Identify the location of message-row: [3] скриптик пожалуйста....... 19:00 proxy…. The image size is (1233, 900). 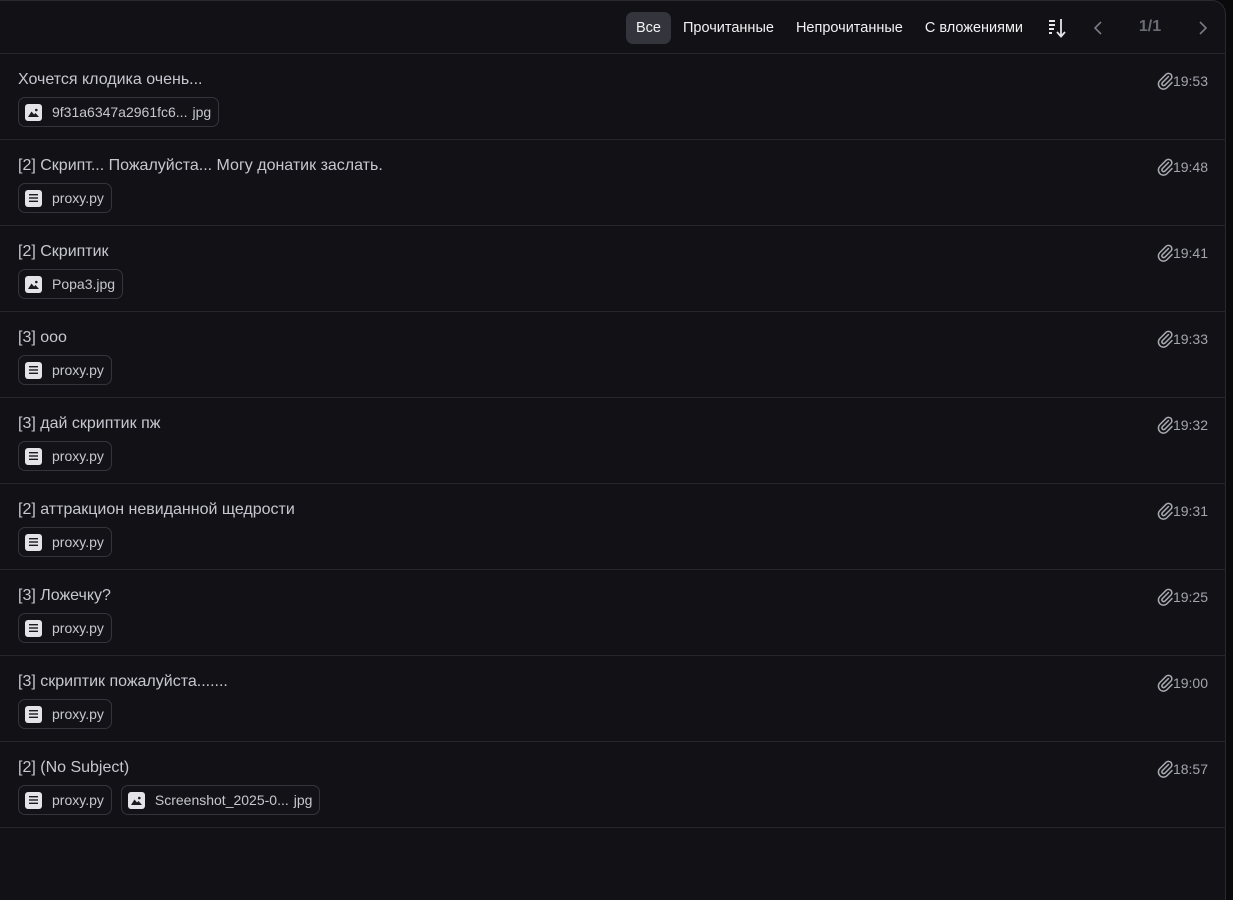
(613, 699).